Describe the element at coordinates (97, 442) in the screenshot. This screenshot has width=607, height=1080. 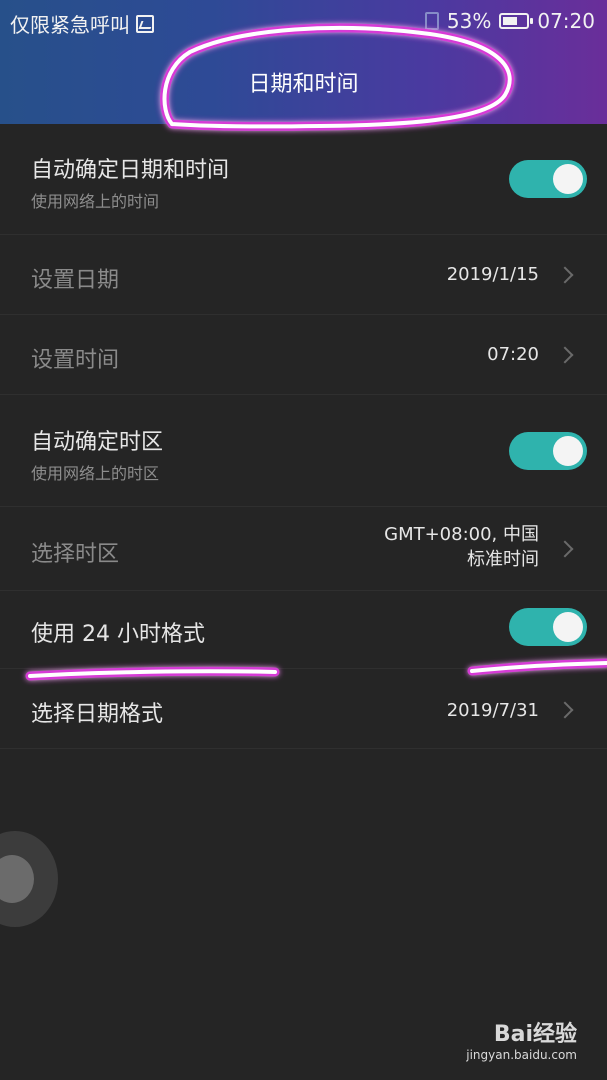
I see `setting-label: 自动确定时区` at that location.